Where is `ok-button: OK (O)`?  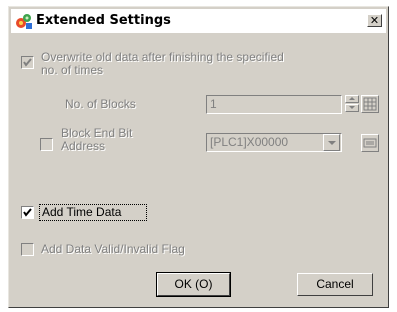 ok-button: OK (O) is located at coordinates (193, 284).